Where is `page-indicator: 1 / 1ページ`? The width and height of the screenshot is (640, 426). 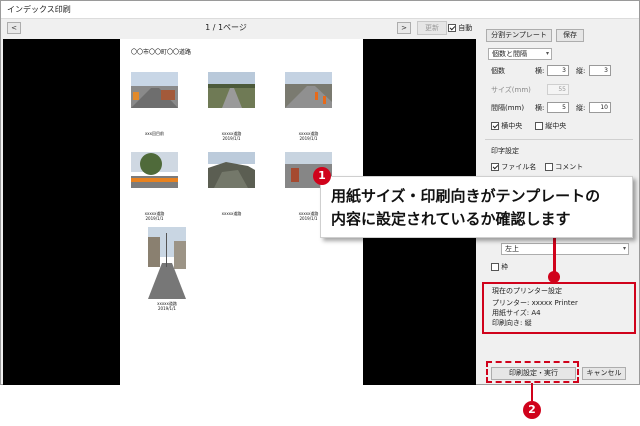 page-indicator: 1 / 1ページ is located at coordinates (226, 27).